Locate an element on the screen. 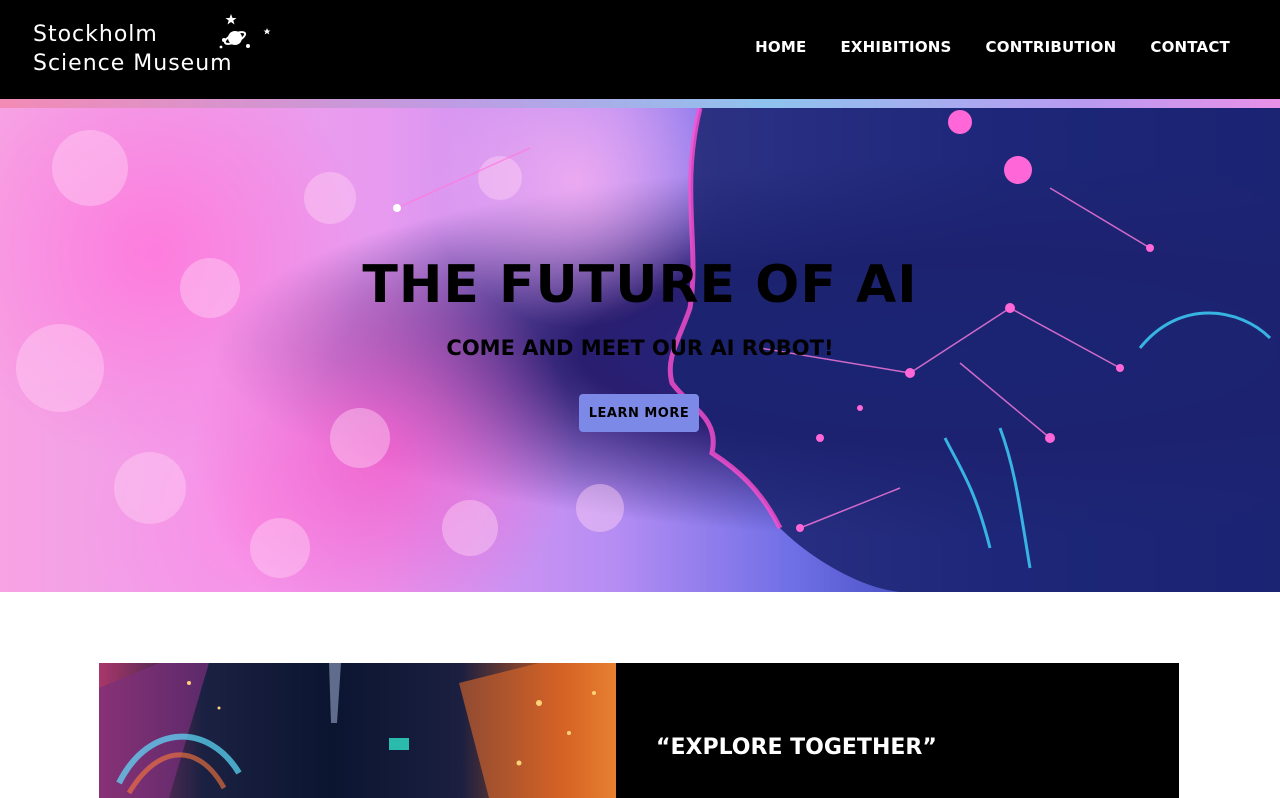  main-nav: HOME EXHIBITIONS CONTRIBUTION CONTACT is located at coordinates (992, 47).